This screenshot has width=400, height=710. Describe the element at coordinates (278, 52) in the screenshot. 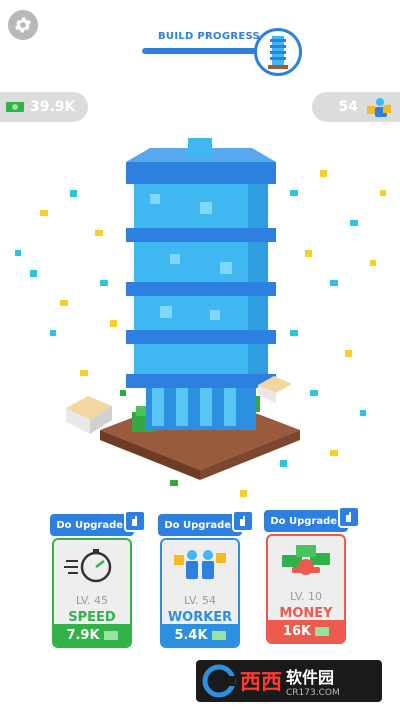

I see `tower-thumbnail-icon` at that location.